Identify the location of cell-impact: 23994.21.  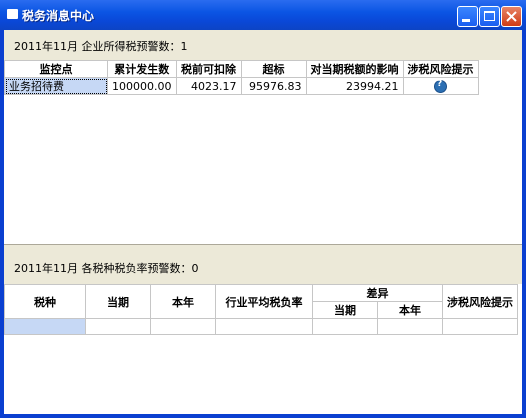
(354, 86).